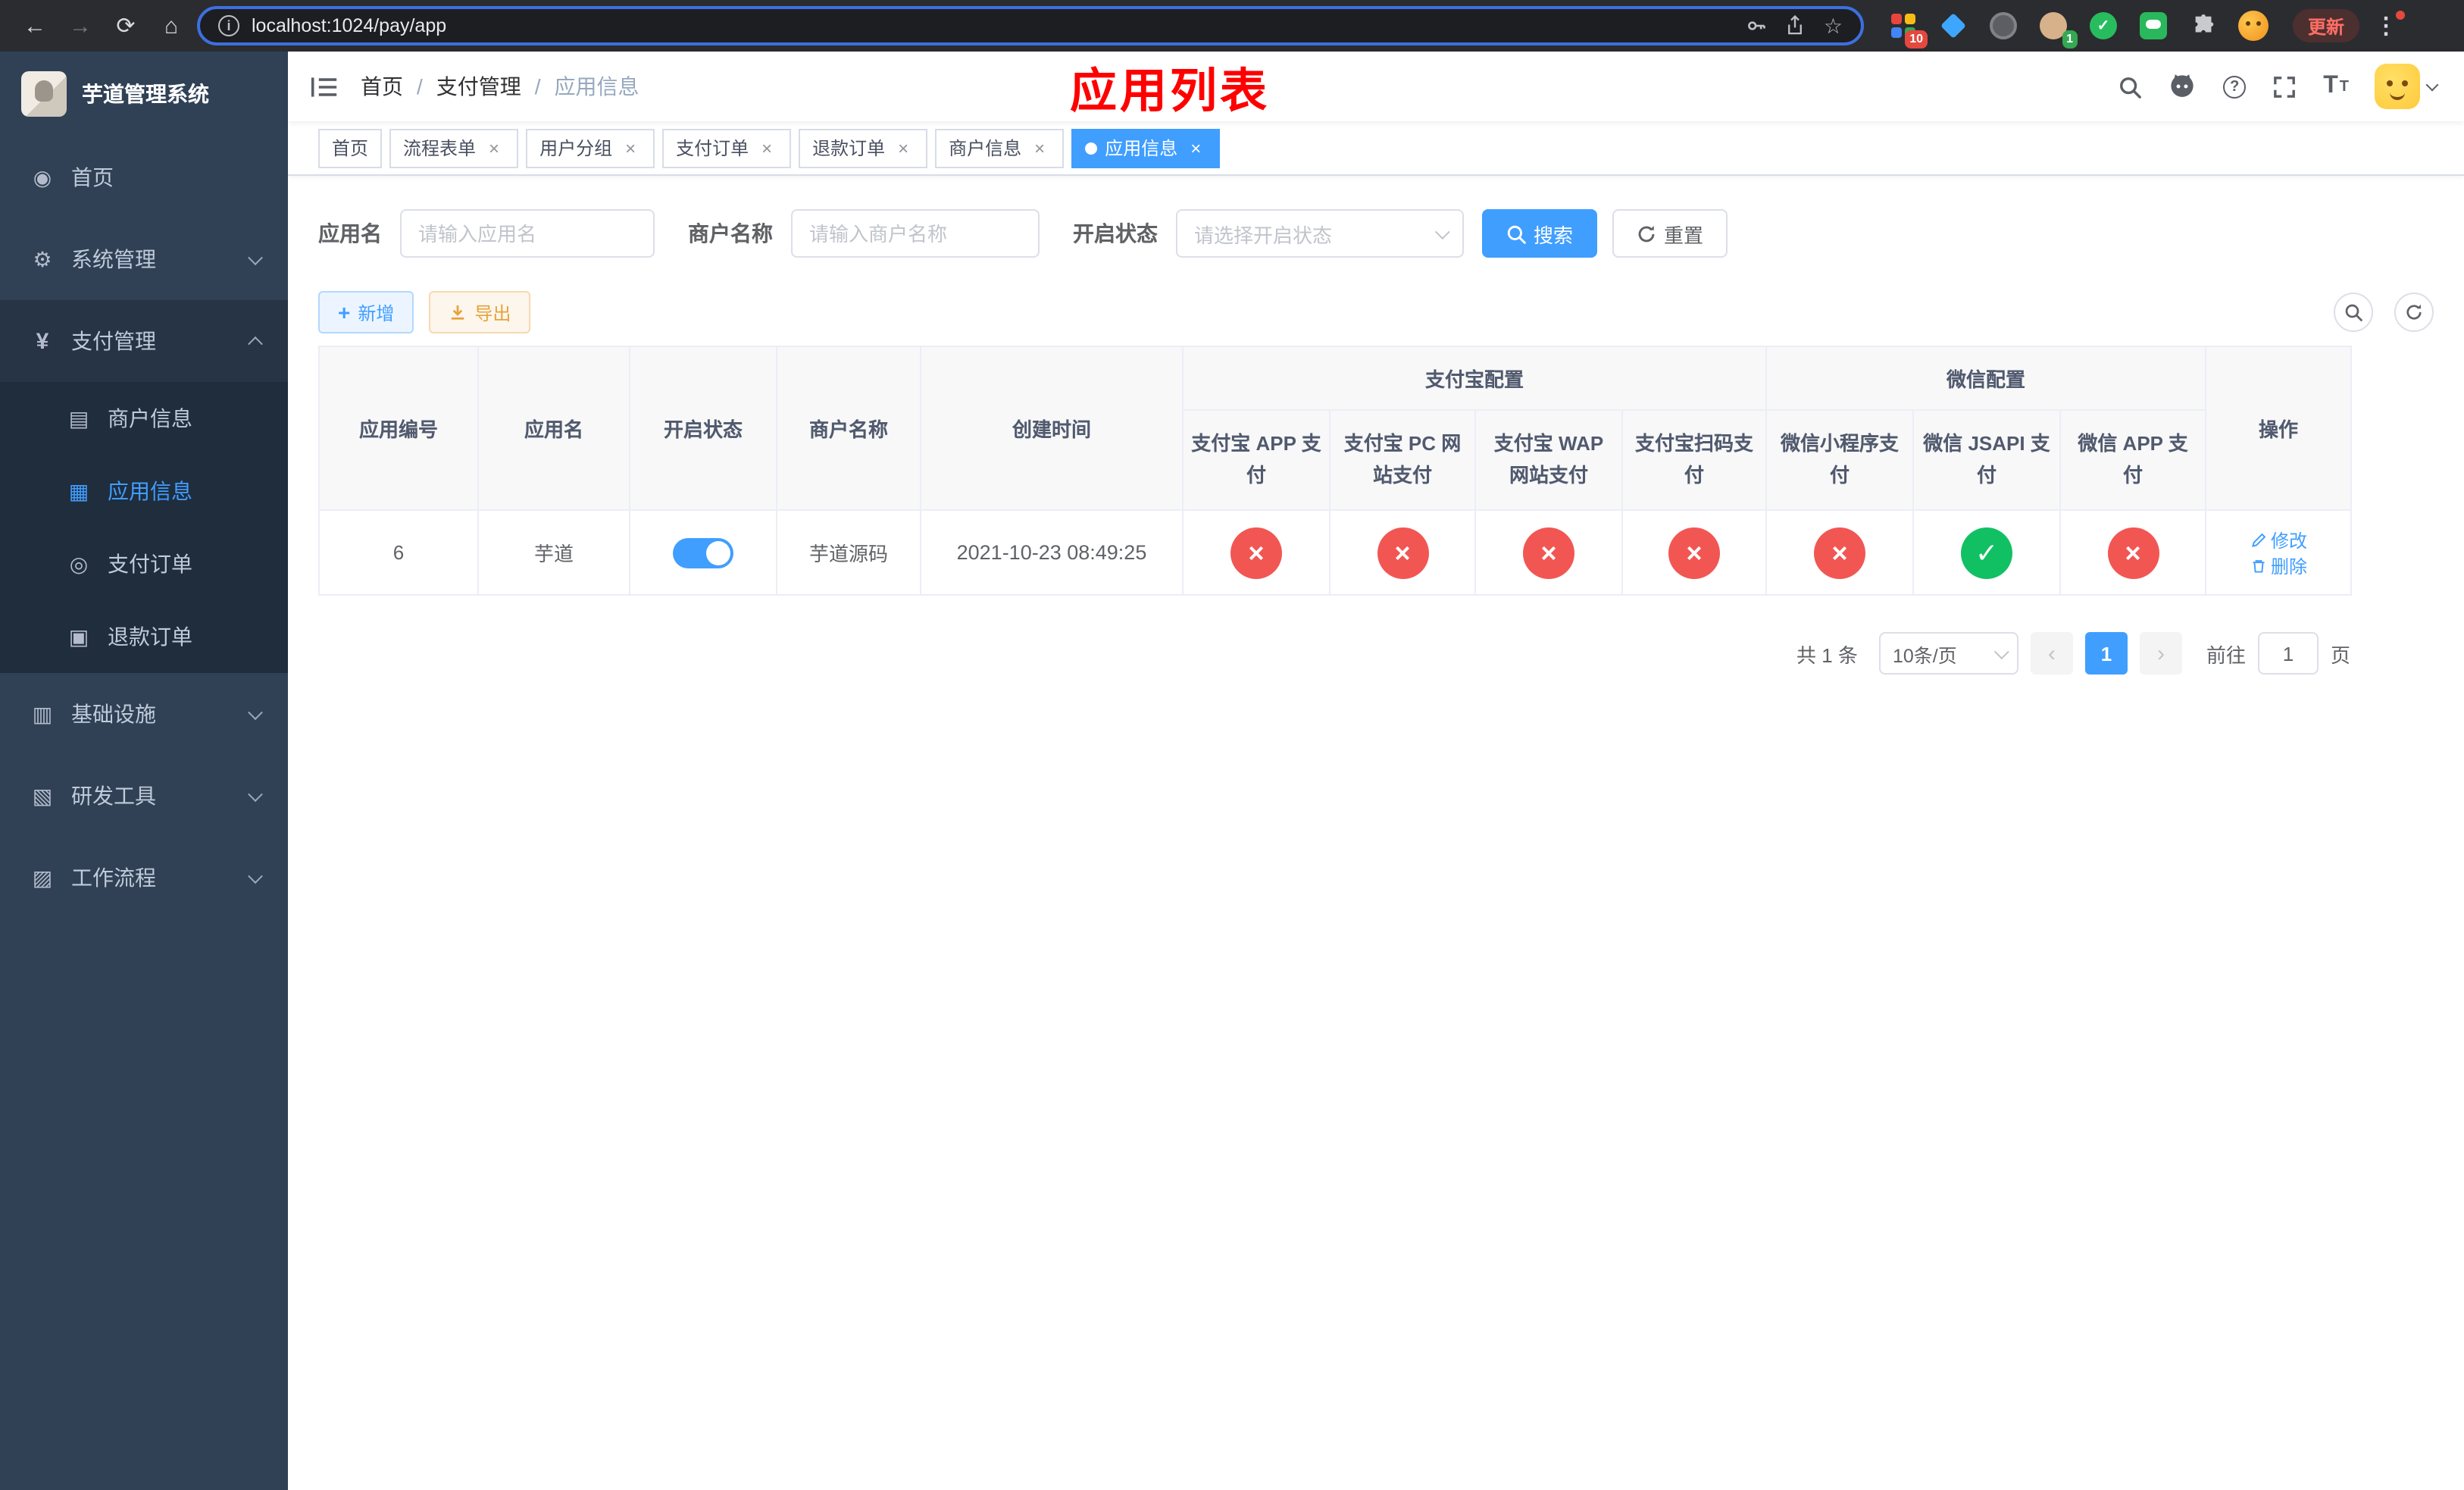  Describe the element at coordinates (1335, 553) in the screenshot. I see `table-row: 6 芋道 芋道源码 2021-10-23 08:49:25 × × × × ×` at that location.